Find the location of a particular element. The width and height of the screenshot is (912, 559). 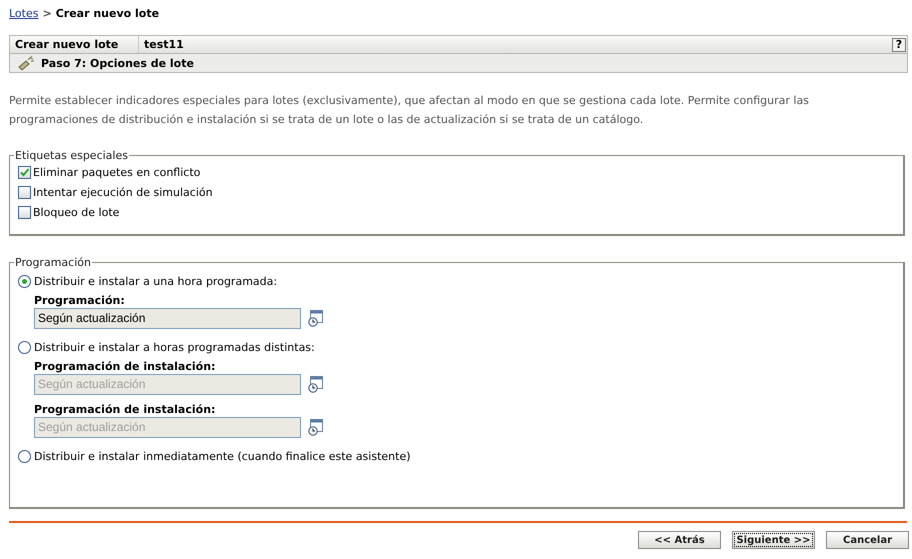

radio-label: Distribuir e instalar a horas programadas distintas: is located at coordinates (174, 347).